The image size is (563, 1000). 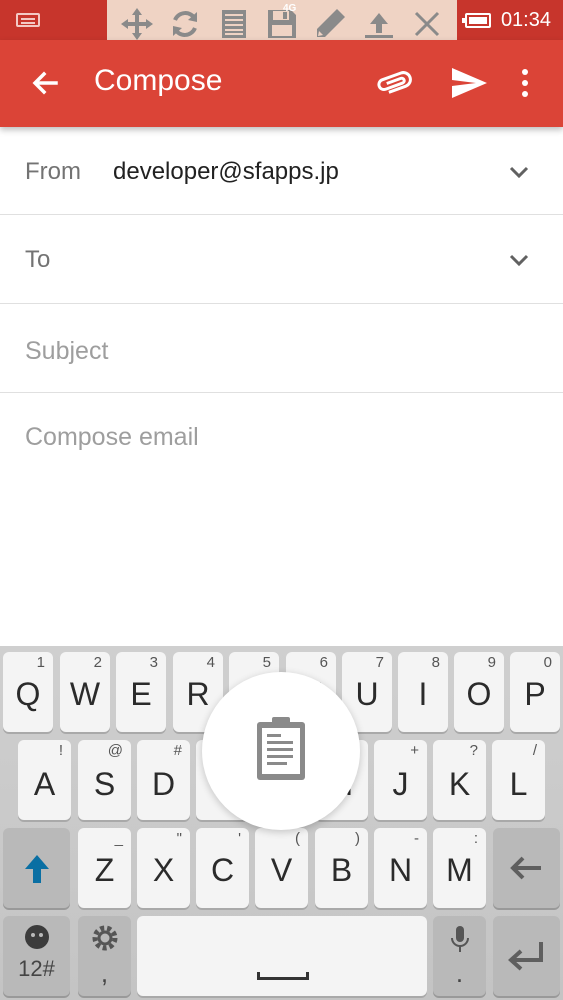 I want to click on emoji-icon, so click(x=37, y=937).